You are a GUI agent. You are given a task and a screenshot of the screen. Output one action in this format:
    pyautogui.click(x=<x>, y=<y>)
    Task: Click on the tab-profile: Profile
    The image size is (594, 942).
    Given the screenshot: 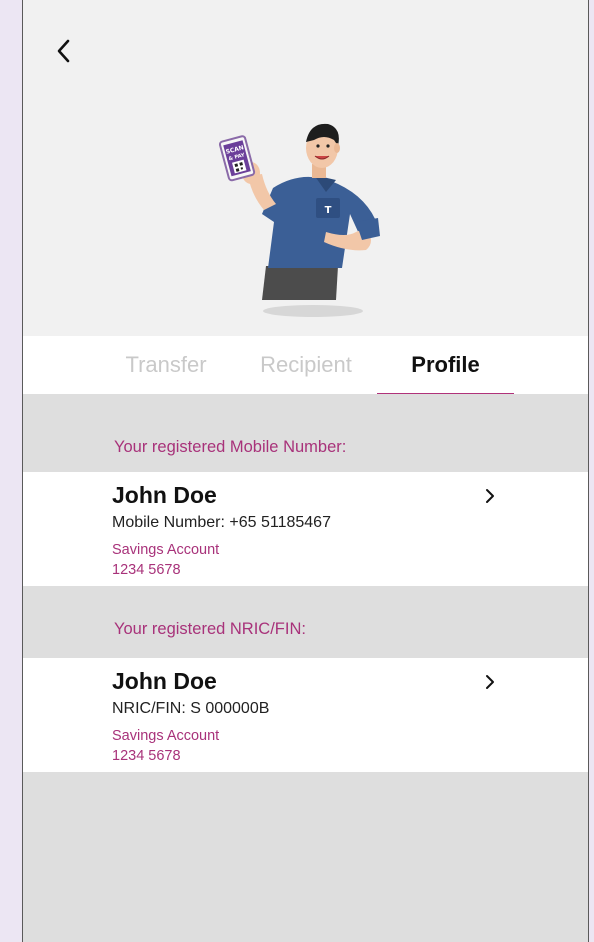 What is the action you would take?
    pyautogui.click(x=445, y=365)
    